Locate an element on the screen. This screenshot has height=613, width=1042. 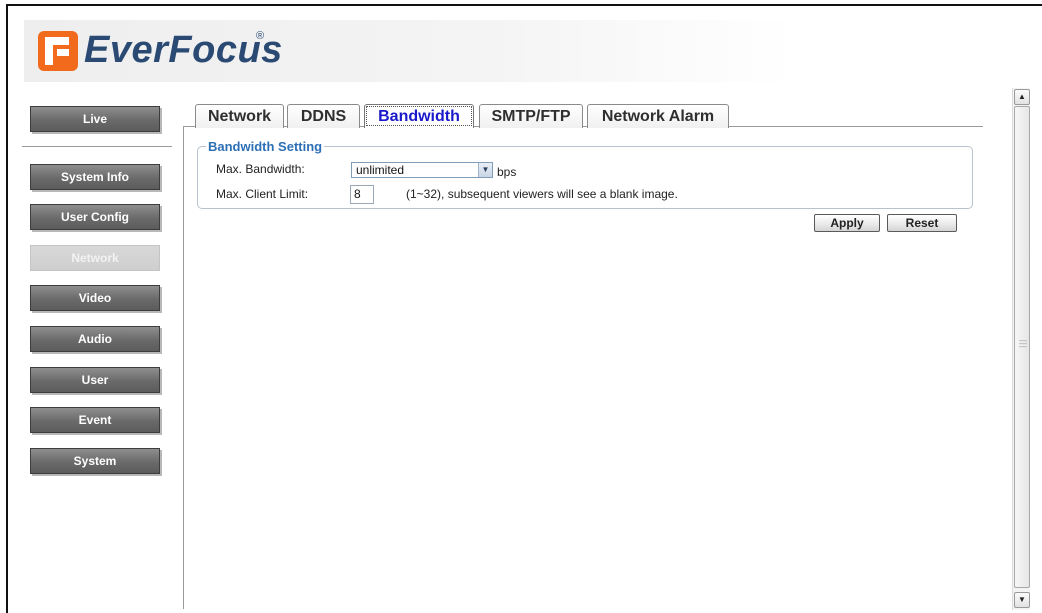
chevron-down-icon: ▼ is located at coordinates (485, 170).